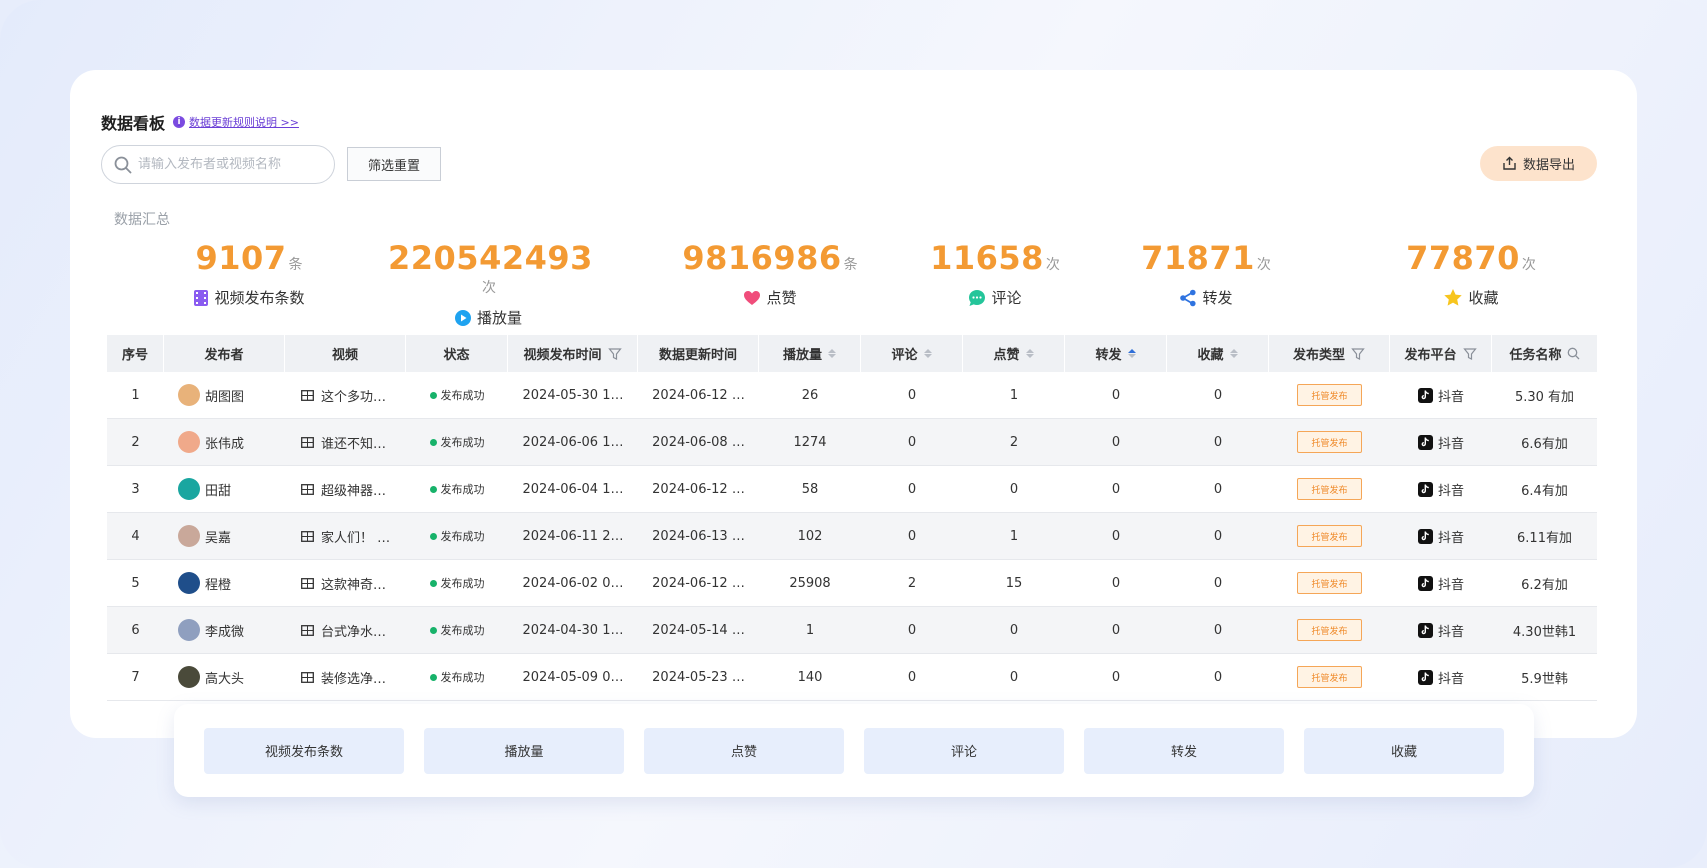 The height and width of the screenshot is (868, 1707). I want to click on cell-task: 6.4有加, so click(1544, 491).